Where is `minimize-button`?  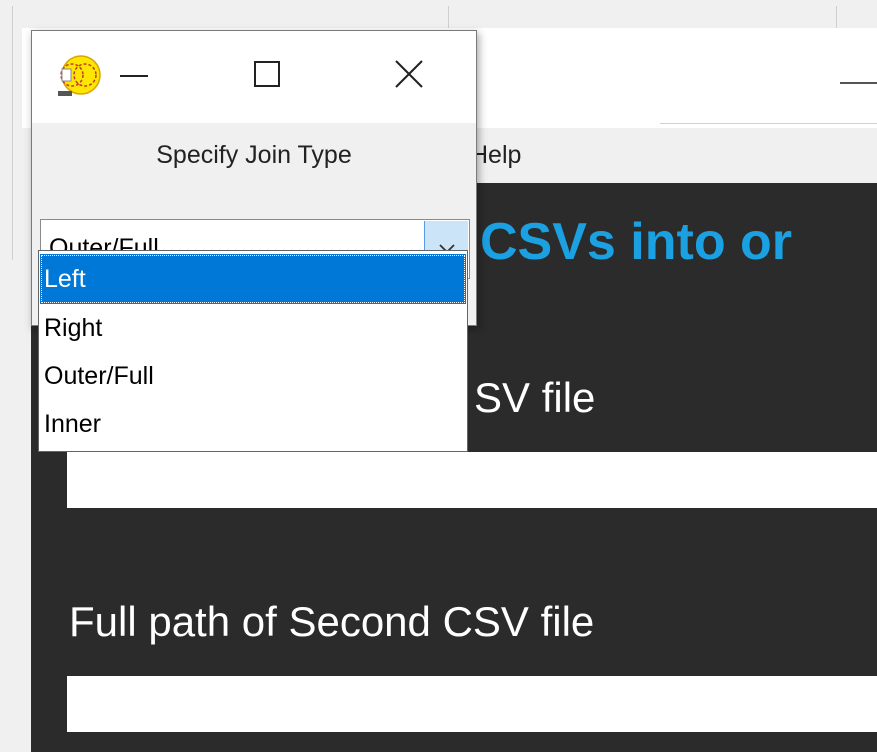
minimize-button is located at coordinates (134, 76).